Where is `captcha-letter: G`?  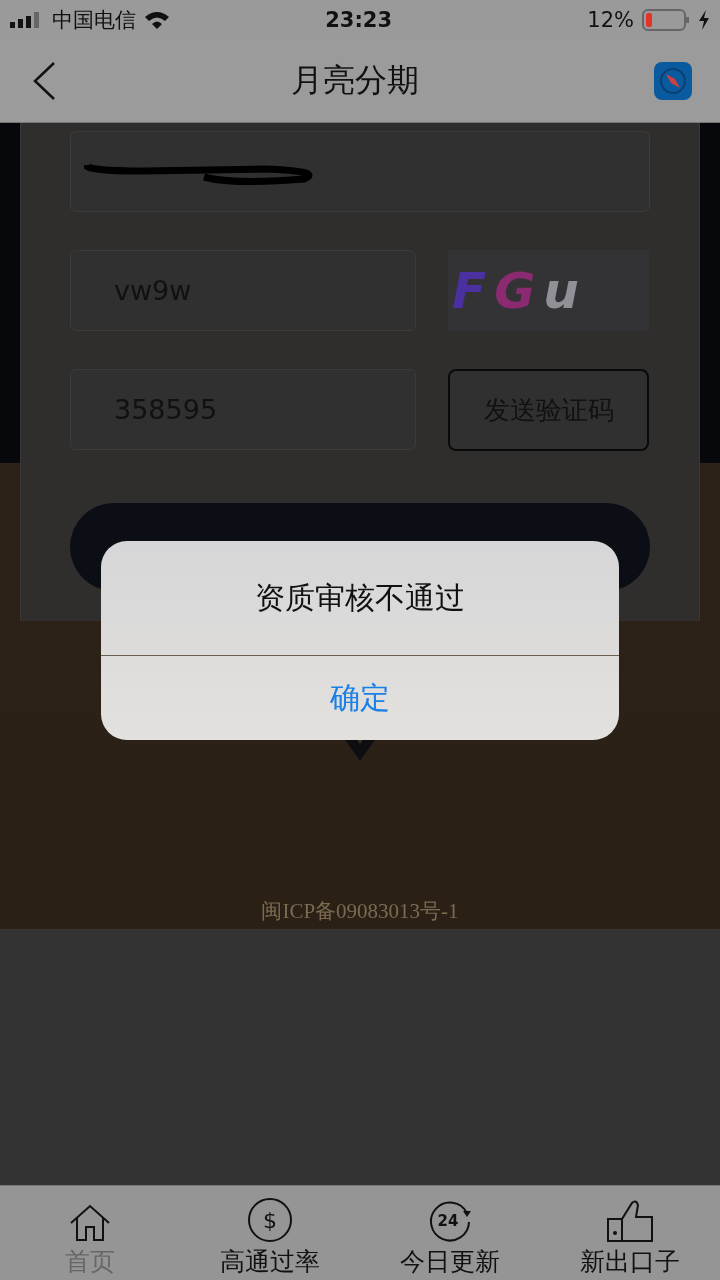 captcha-letter: G is located at coordinates (515, 290).